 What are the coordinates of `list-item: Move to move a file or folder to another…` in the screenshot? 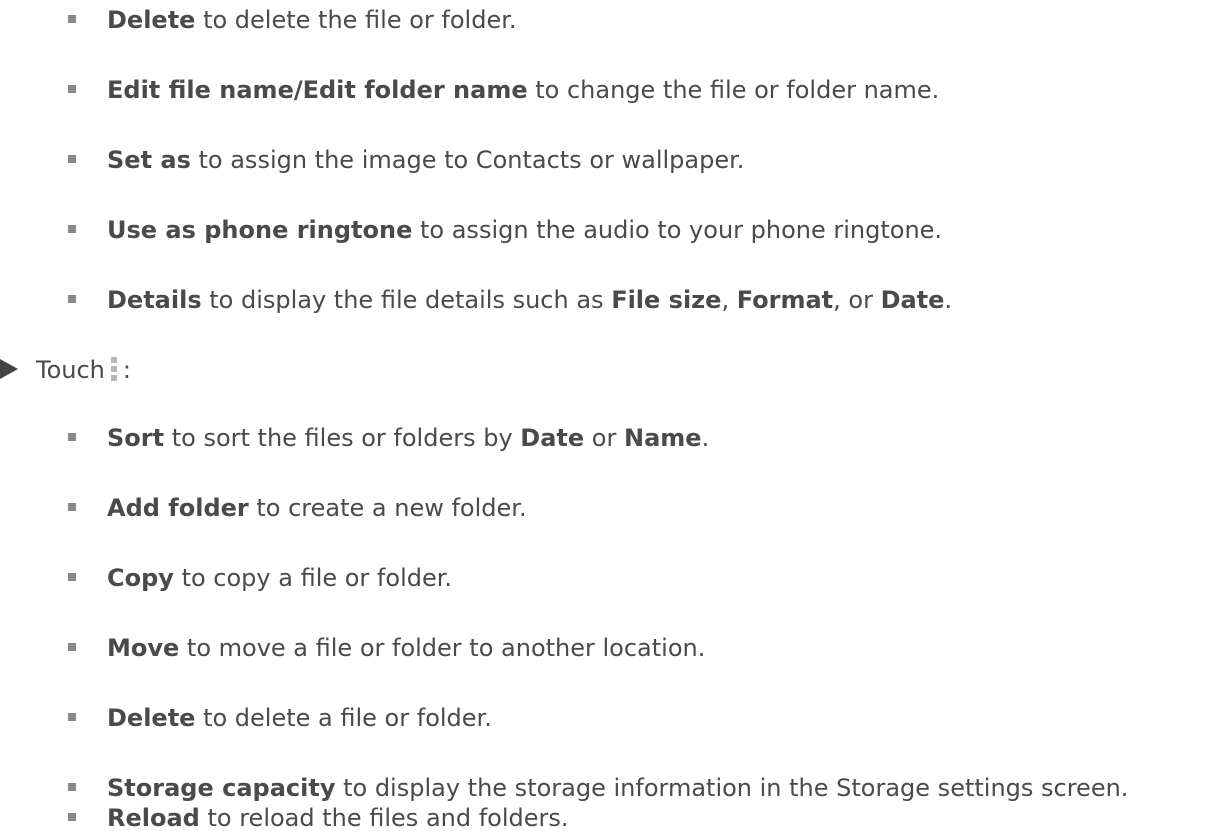 It's located at (386, 648).